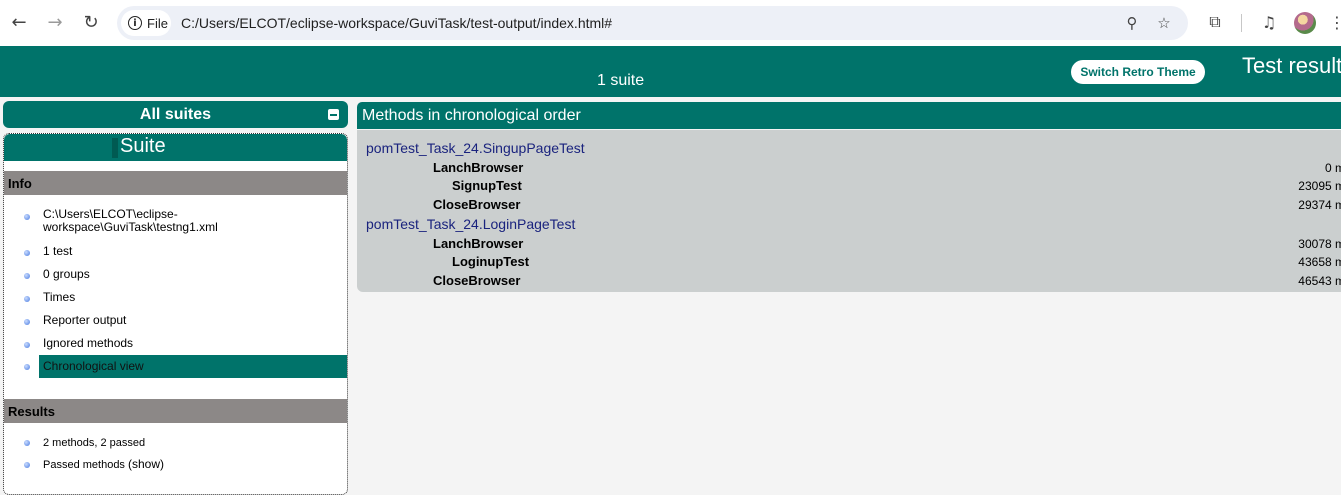  What do you see at coordinates (91, 22) in the screenshot?
I see `reload-icon: ↻` at bounding box center [91, 22].